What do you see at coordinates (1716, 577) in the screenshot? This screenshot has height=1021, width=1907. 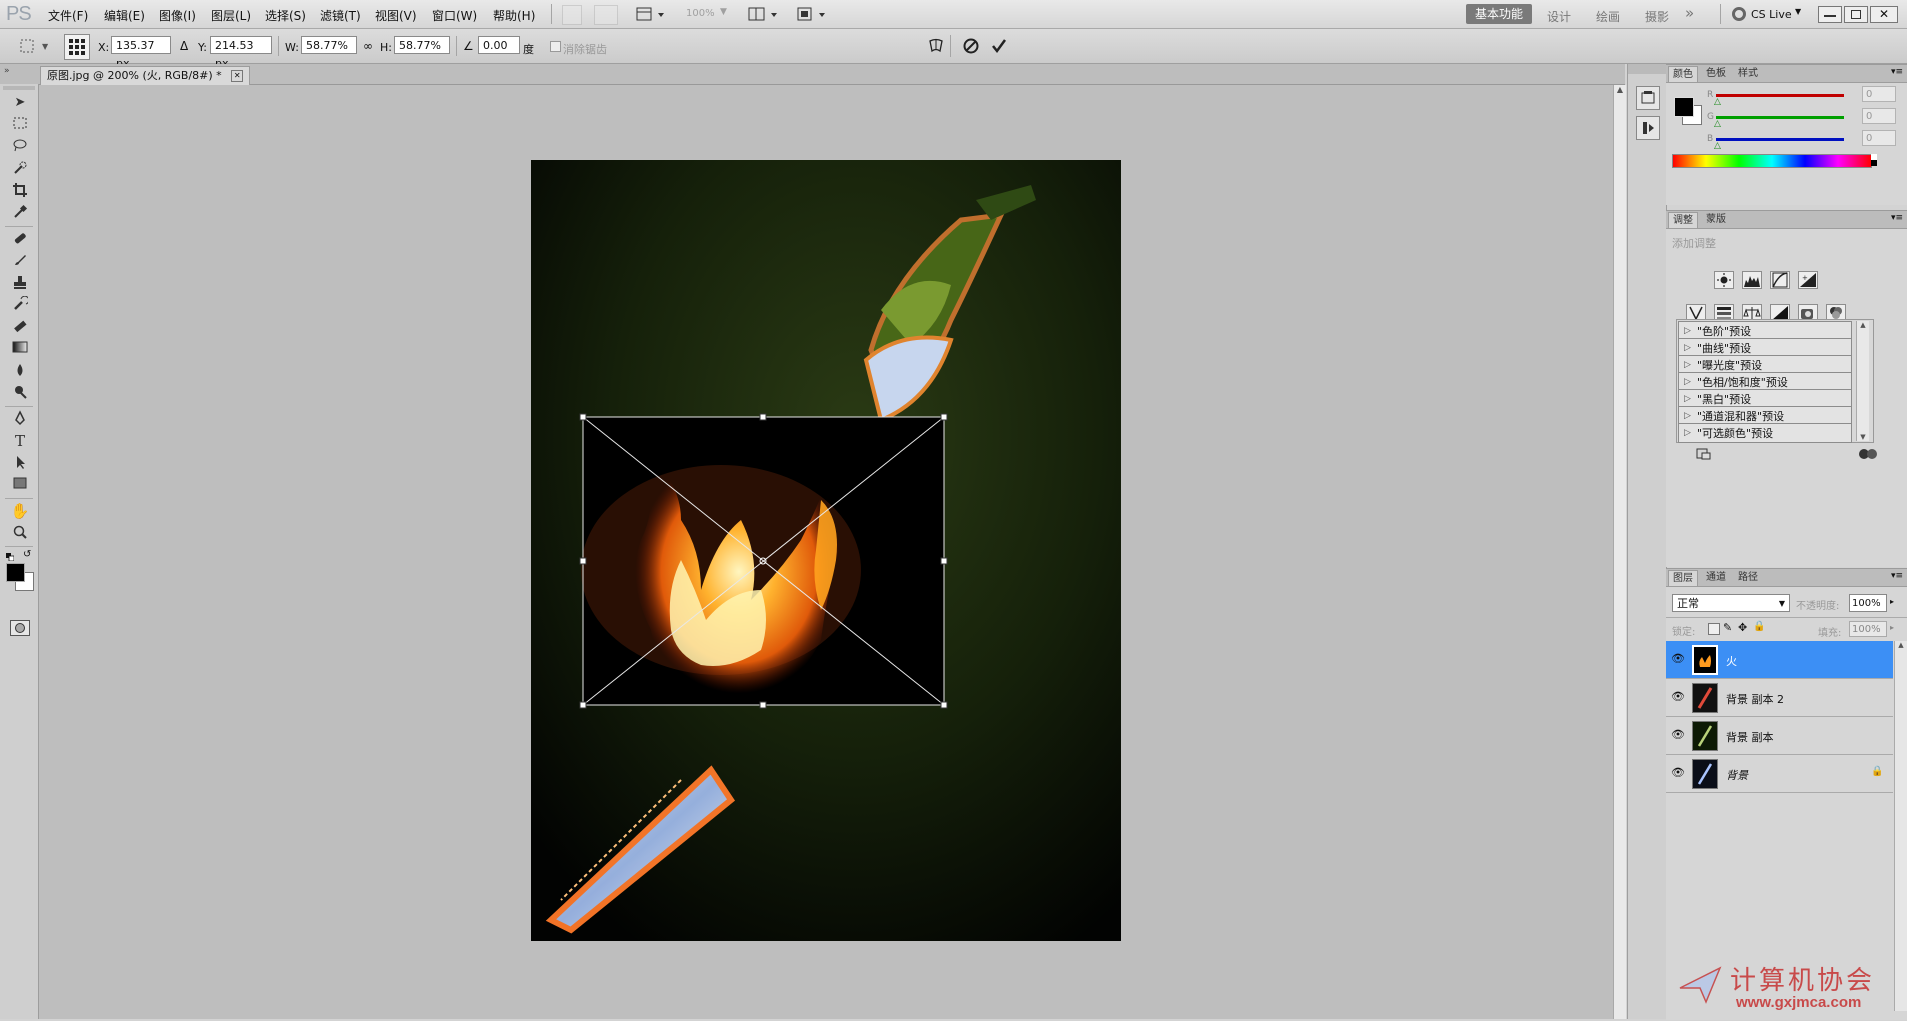 I see `tab-channels: 通道` at bounding box center [1716, 577].